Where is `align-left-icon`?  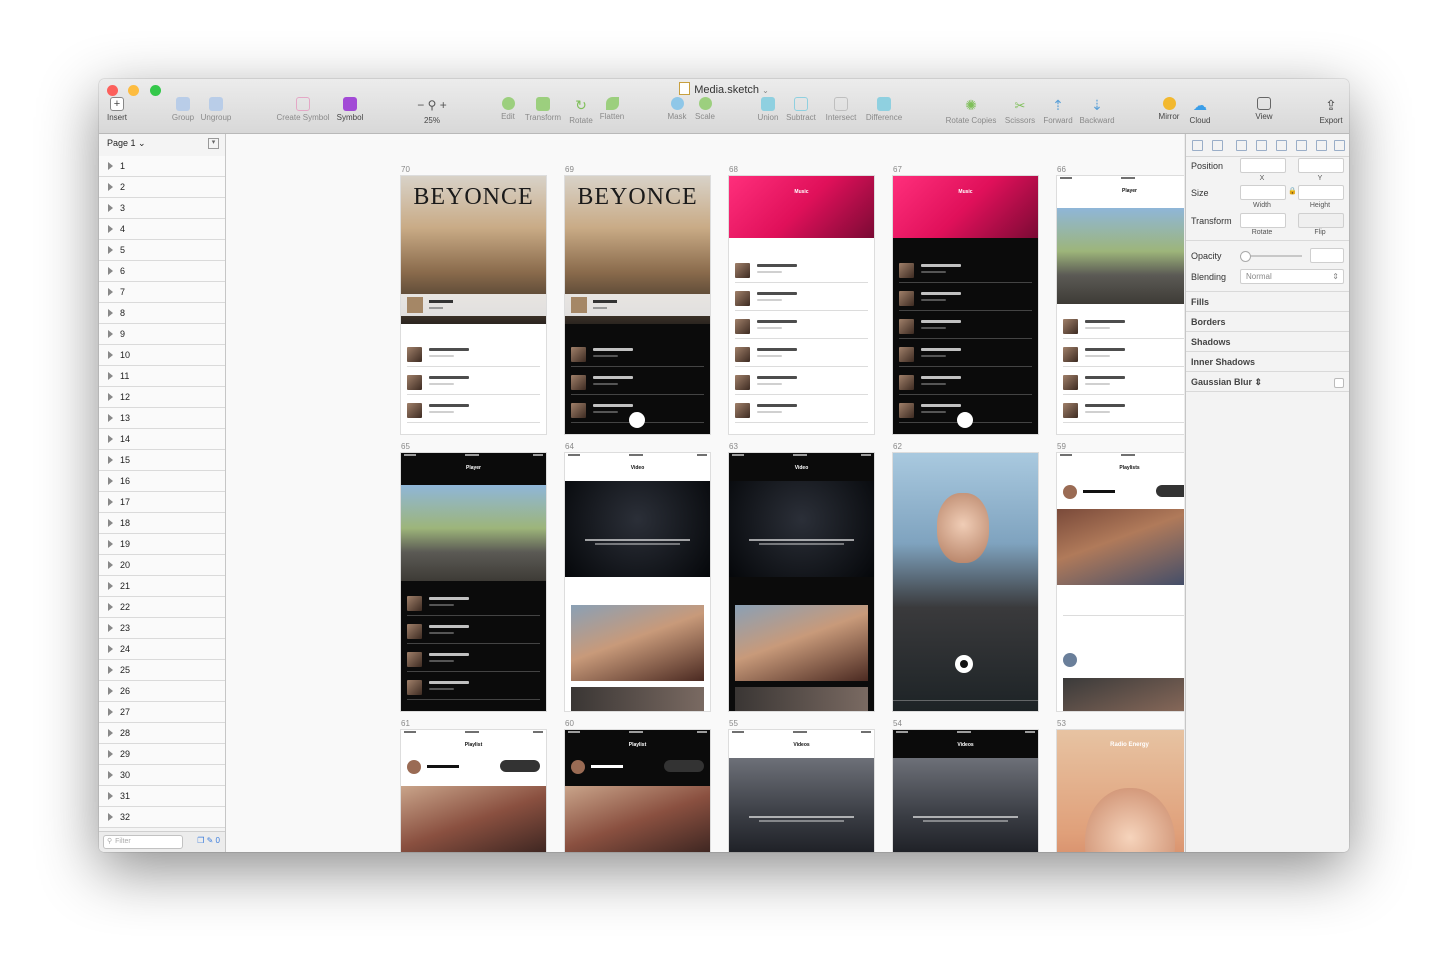 align-left-icon is located at coordinates (1197, 145).